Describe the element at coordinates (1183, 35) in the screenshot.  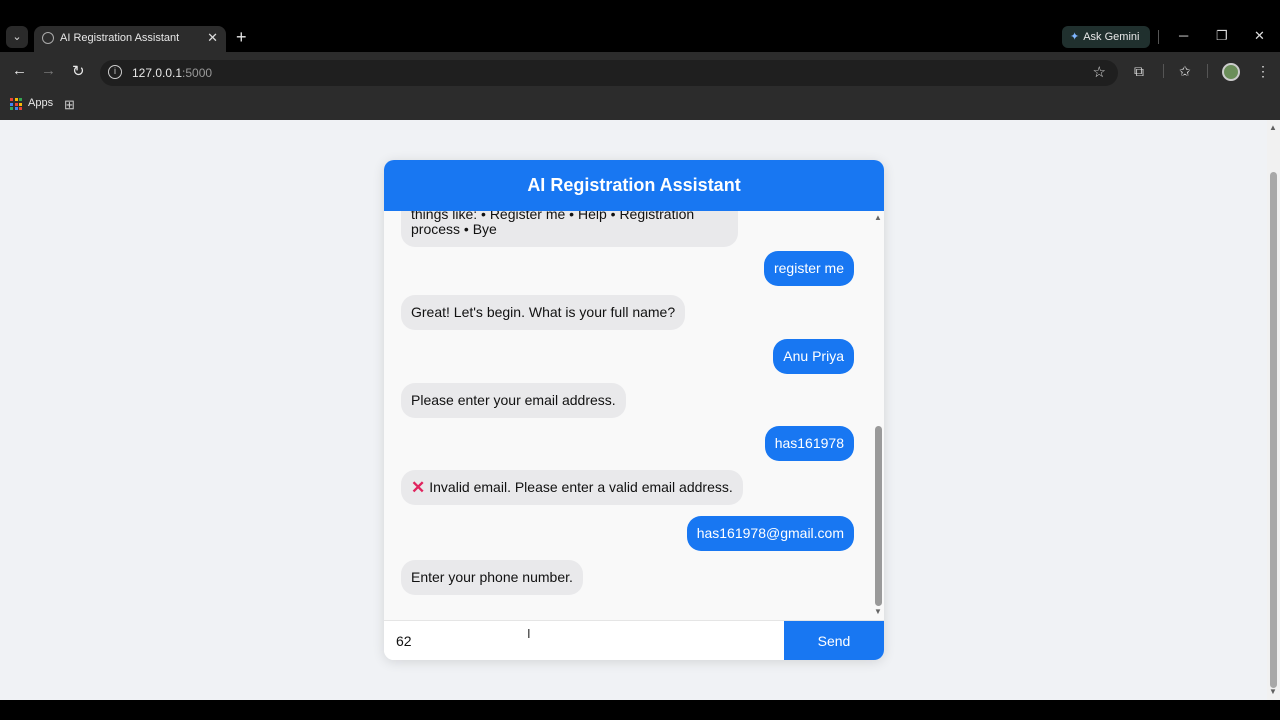
I see `minimize-button: ─` at that location.